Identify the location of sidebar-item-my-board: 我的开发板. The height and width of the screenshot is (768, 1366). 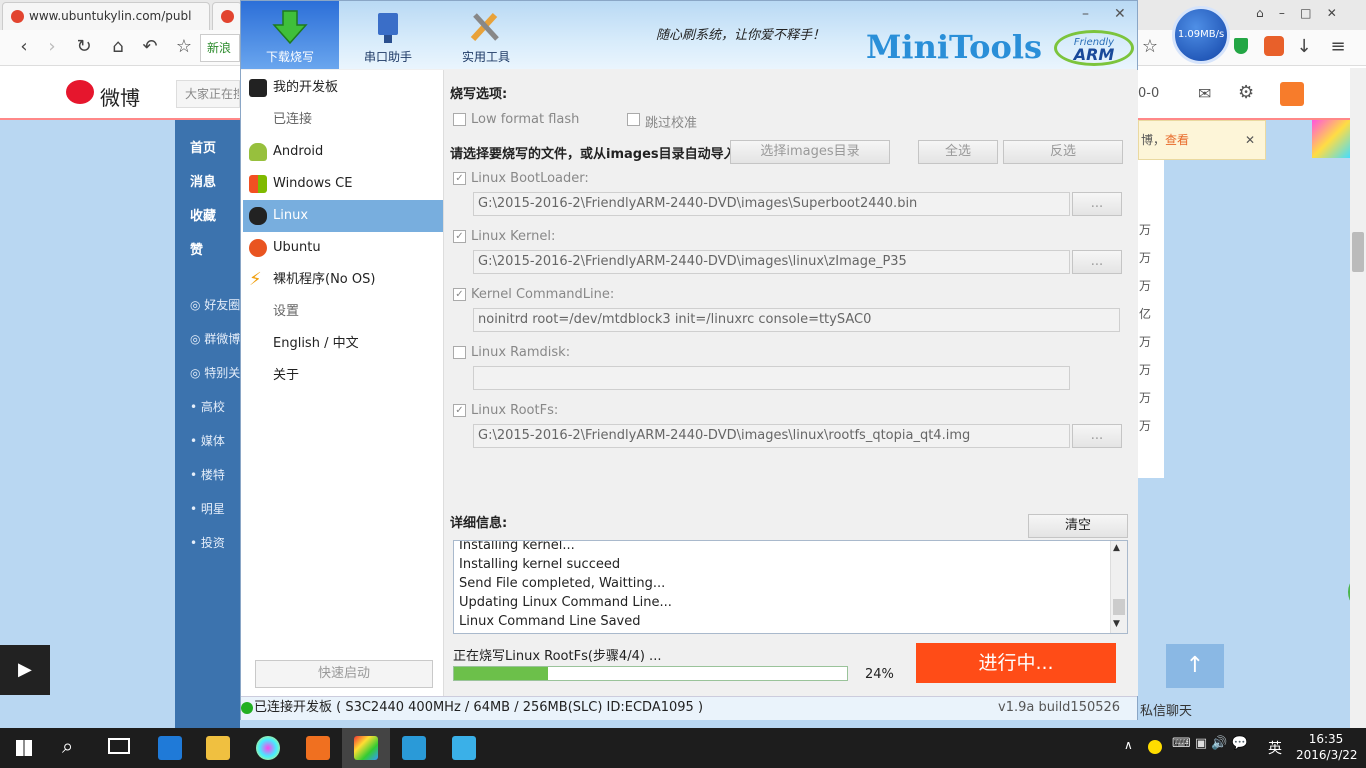
(343, 88).